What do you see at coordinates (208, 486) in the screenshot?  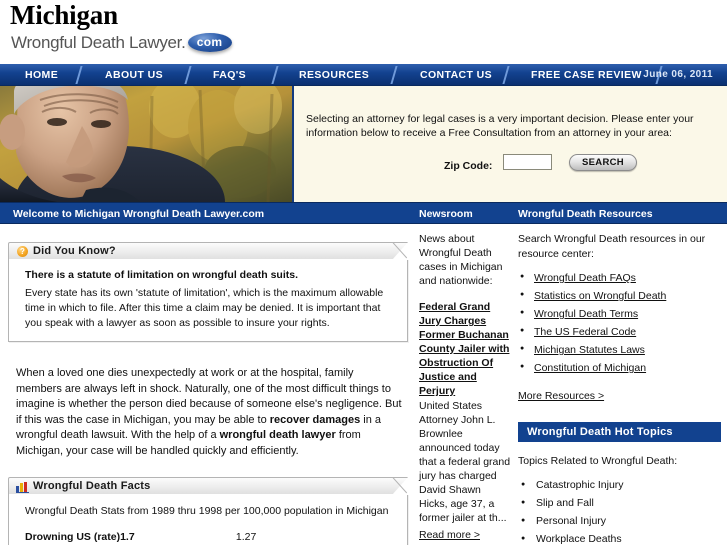 I see `facts-header: Wrongful Death Facts` at bounding box center [208, 486].